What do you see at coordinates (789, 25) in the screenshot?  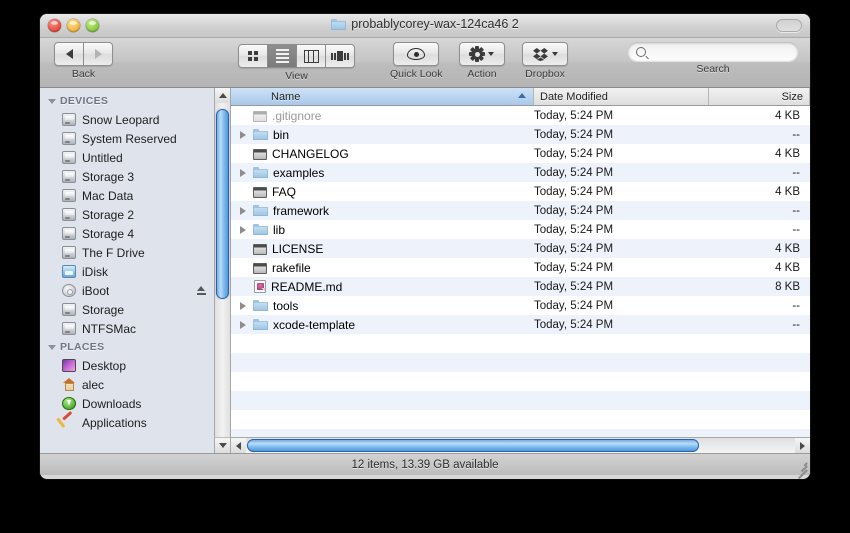 I see `toolbar-toggle-button` at bounding box center [789, 25].